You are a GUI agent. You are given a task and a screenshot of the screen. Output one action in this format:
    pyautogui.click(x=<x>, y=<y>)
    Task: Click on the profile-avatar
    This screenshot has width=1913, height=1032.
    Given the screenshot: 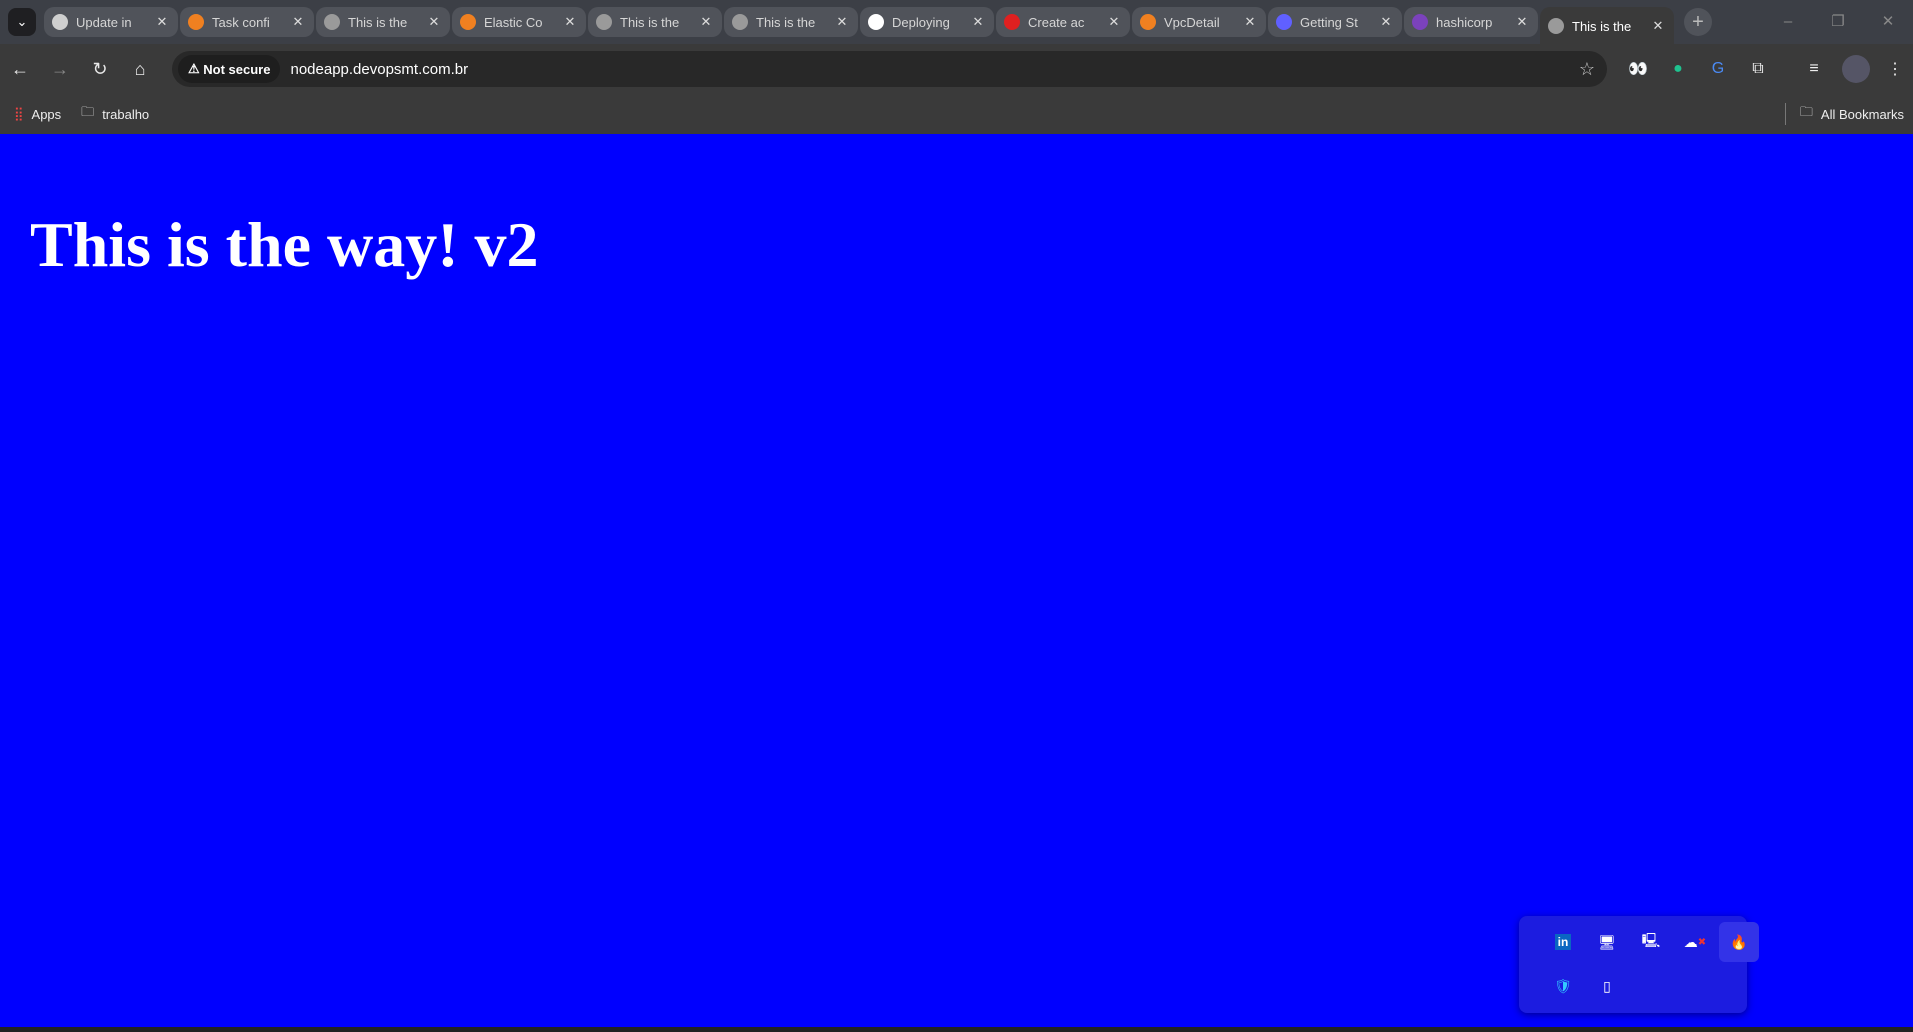 What is the action you would take?
    pyautogui.click(x=1856, y=69)
    